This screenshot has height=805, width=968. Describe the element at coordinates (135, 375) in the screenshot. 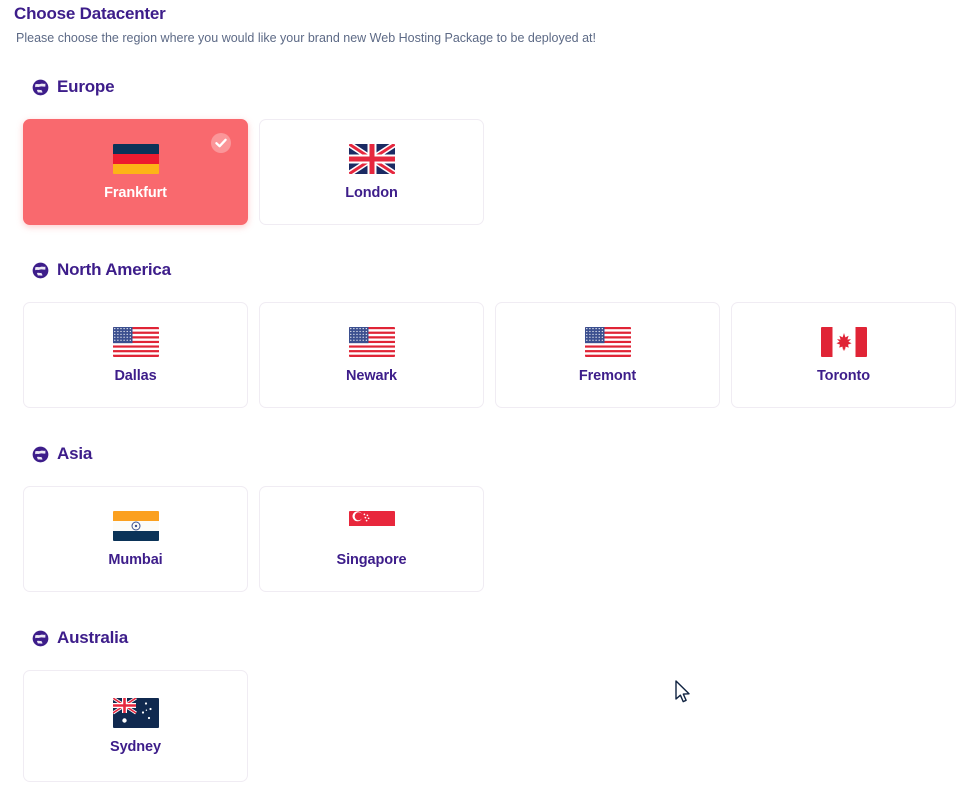

I see `datacenter-name: Dallas` at that location.